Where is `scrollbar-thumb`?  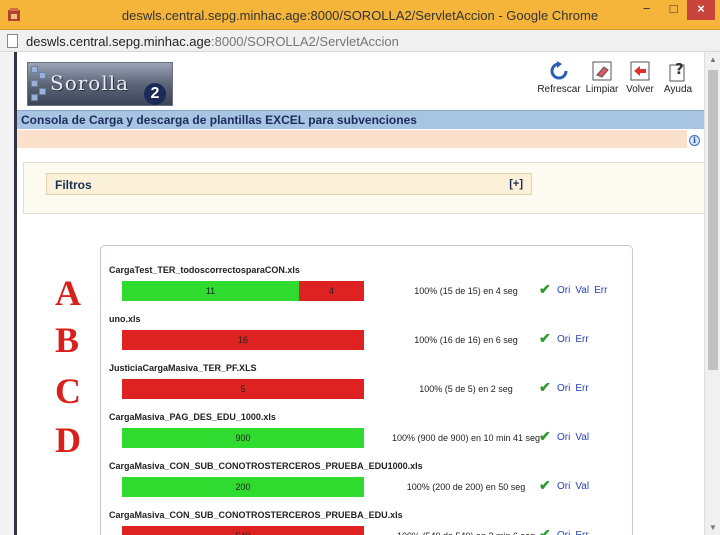
scrollbar-thumb is located at coordinates (713, 220).